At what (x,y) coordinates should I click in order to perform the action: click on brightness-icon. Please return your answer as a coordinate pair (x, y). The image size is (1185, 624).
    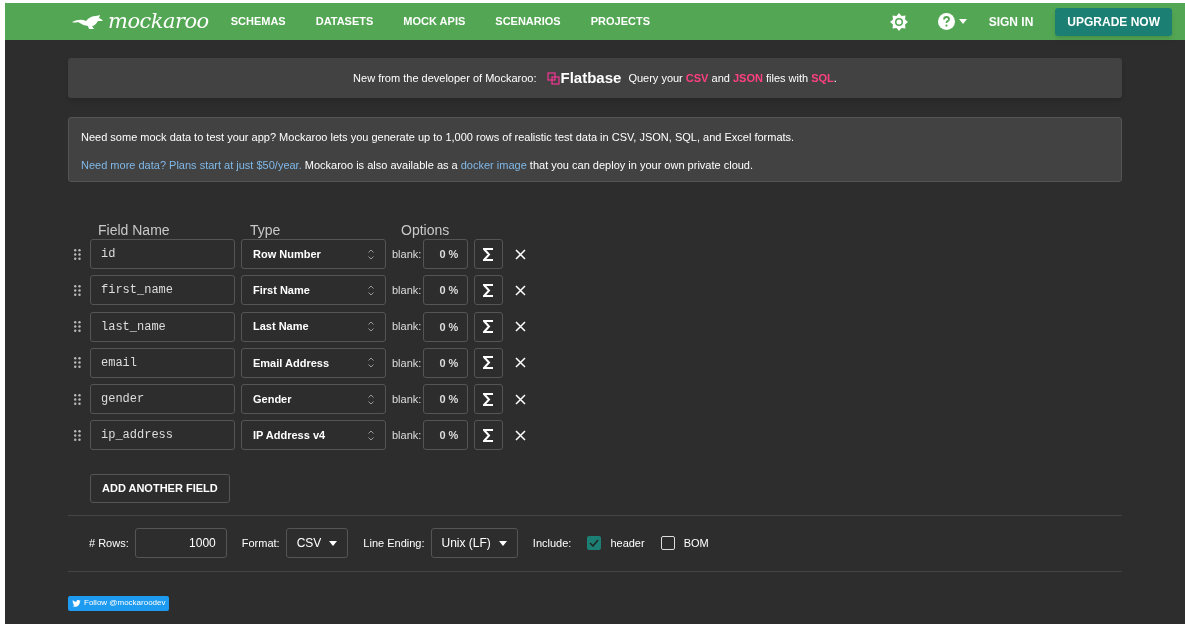
    Looking at the image, I should click on (898, 21).